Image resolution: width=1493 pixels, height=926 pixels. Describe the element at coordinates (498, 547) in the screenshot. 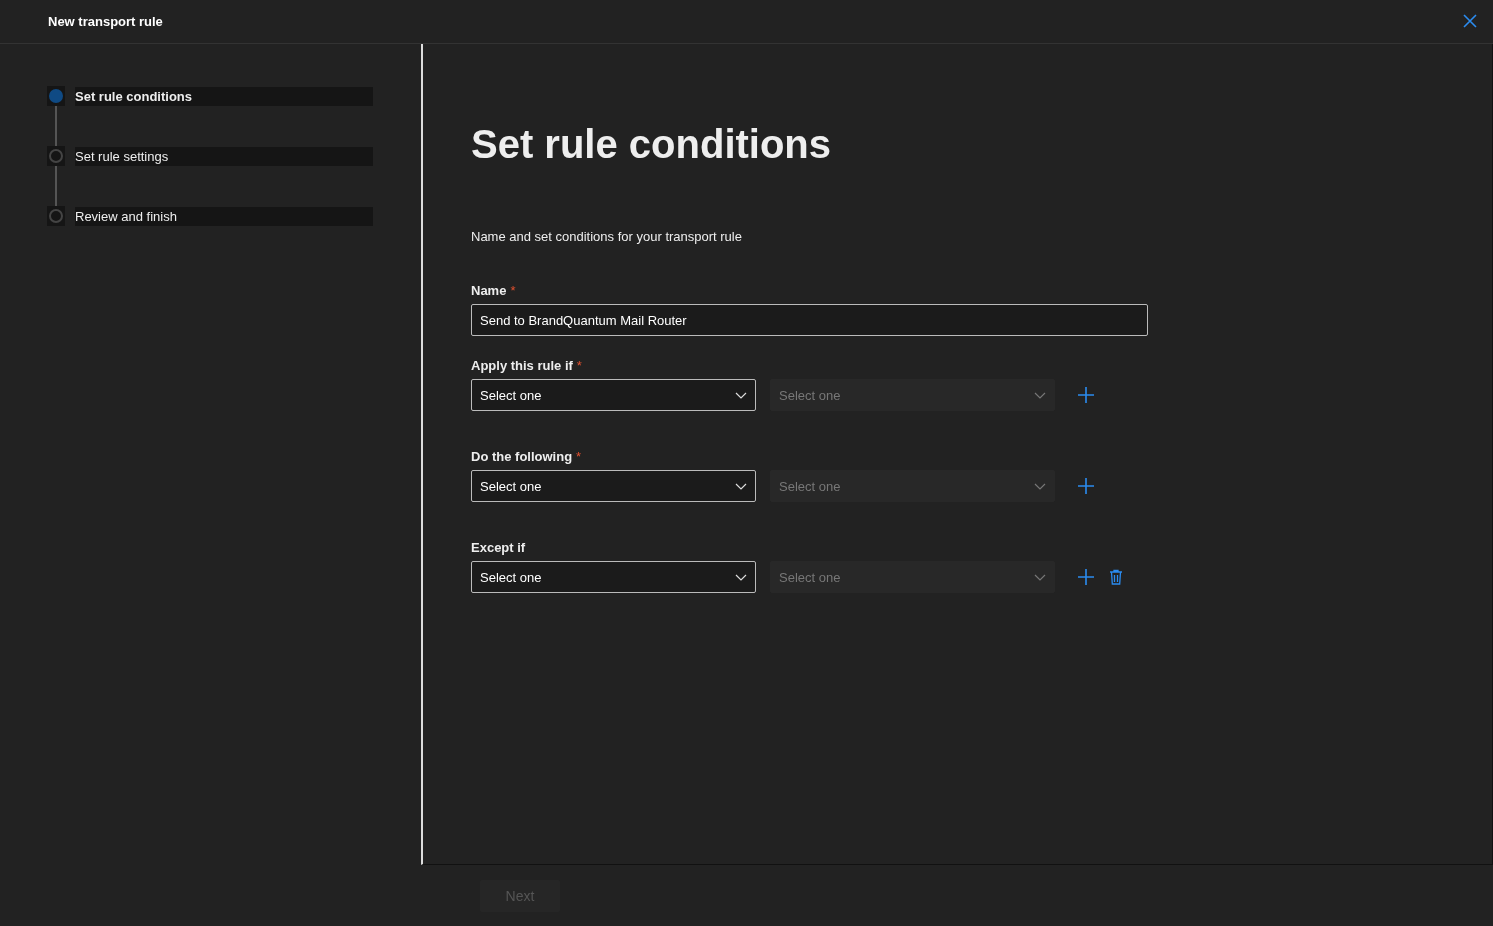

I see `field-label: Except if` at that location.